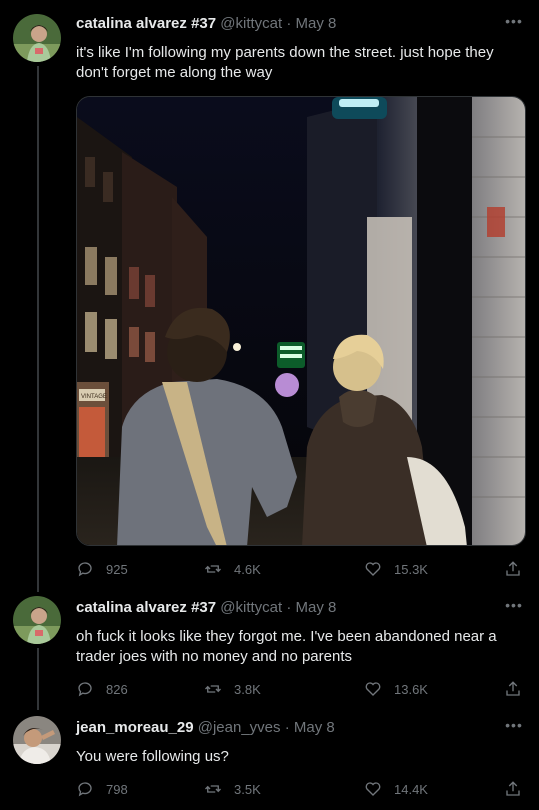 The width and height of the screenshot is (539, 810). What do you see at coordinates (232, 569) in the screenshot?
I see `retweet-button: 4.6K` at bounding box center [232, 569].